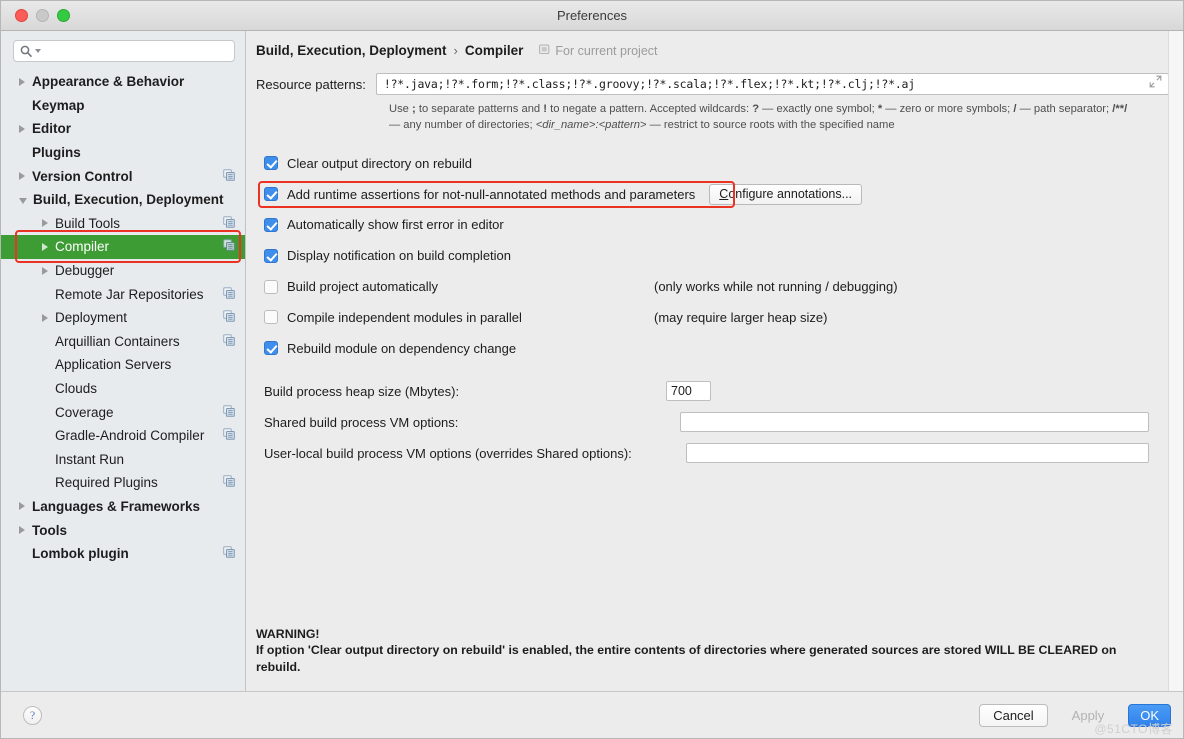  What do you see at coordinates (1013, 715) in the screenshot?
I see `cancel-button: Cancel` at bounding box center [1013, 715].